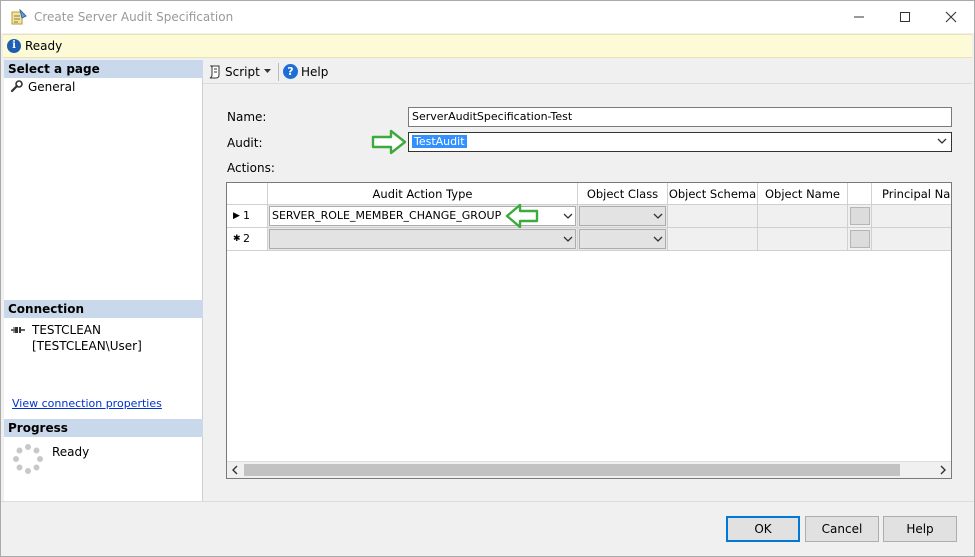 The height and width of the screenshot is (557, 975). Describe the element at coordinates (236, 216) in the screenshot. I see `current-row-marker: ▶` at that location.